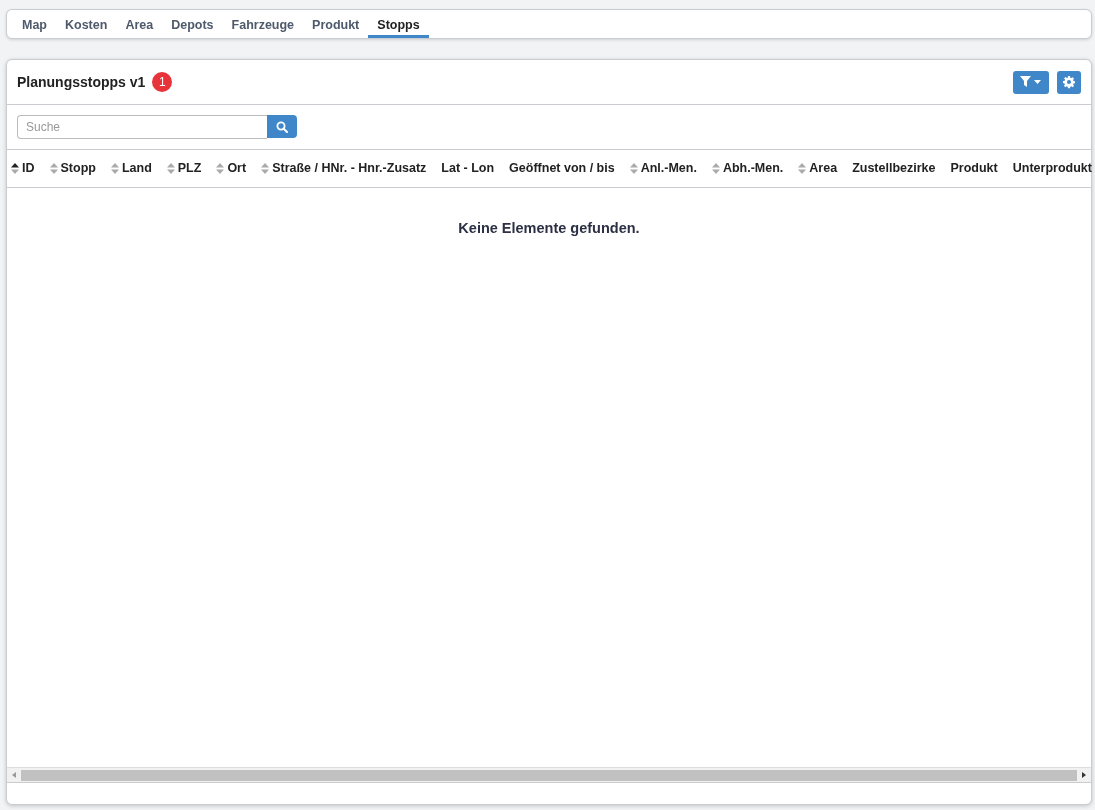 The image size is (1095, 810). Describe the element at coordinates (162, 82) in the screenshot. I see `count-badge: 1` at that location.